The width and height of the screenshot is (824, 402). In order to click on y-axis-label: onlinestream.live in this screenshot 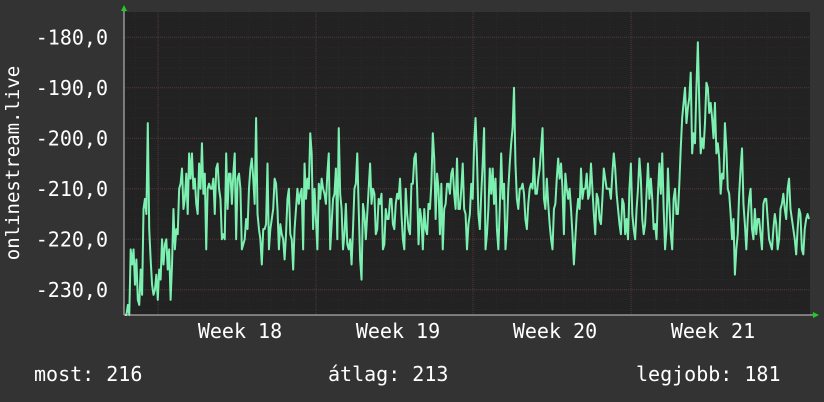, I will do `click(13, 163)`.